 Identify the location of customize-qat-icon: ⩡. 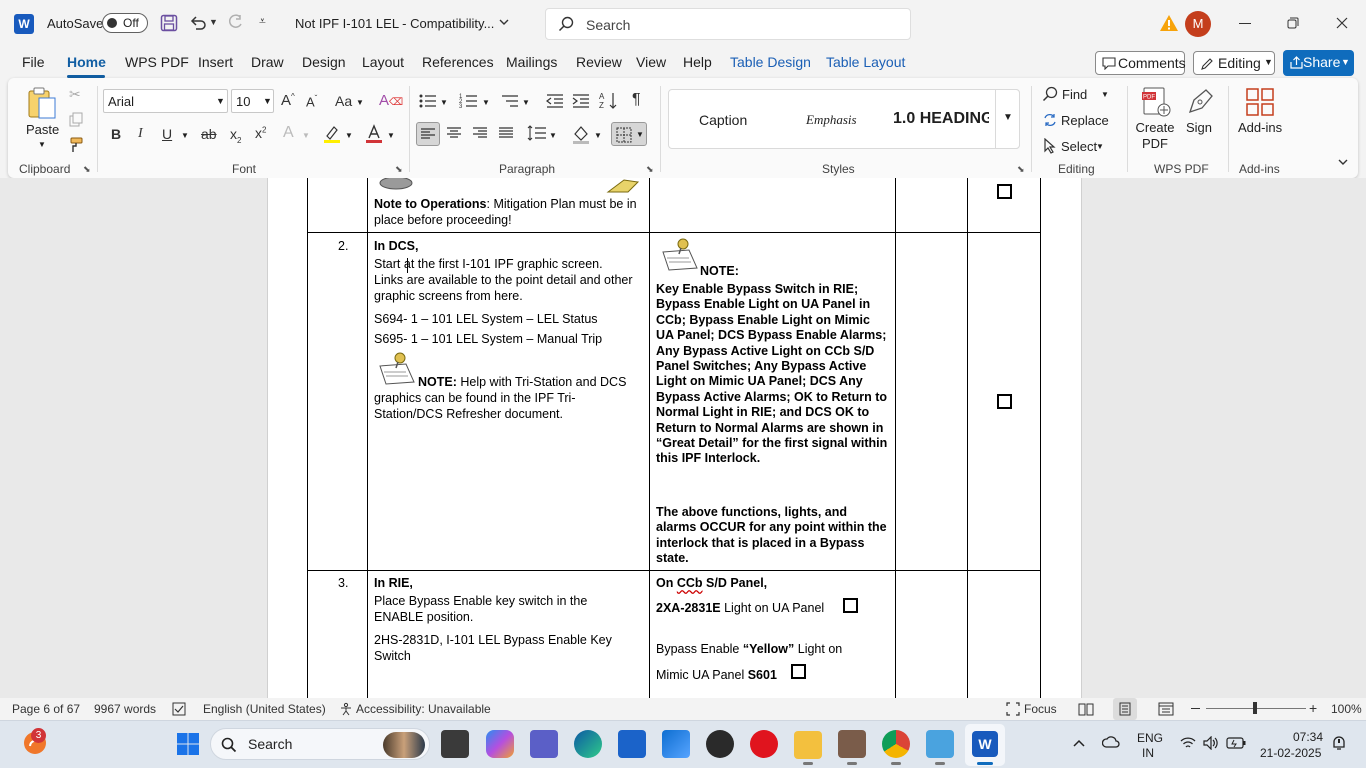
(262, 21).